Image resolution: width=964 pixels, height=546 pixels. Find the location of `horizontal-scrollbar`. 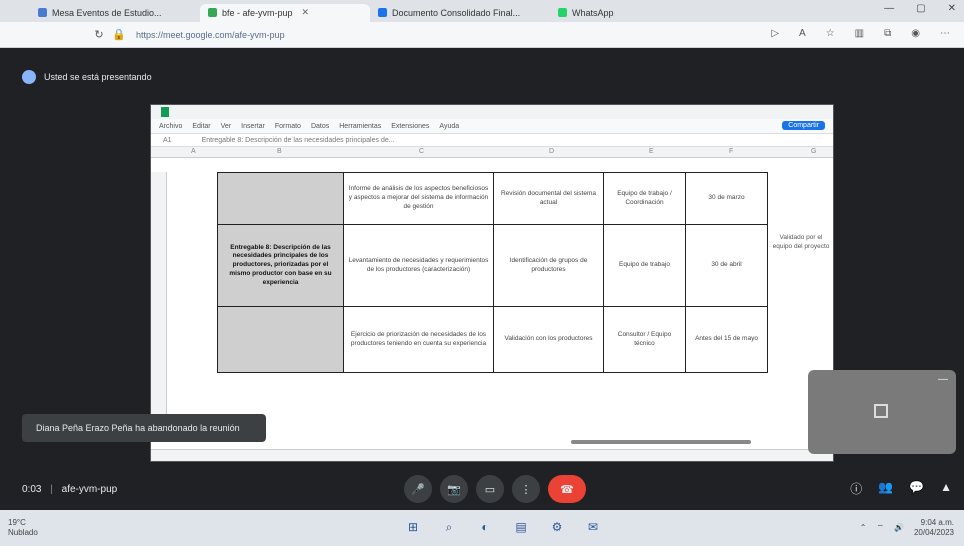

horizontal-scrollbar is located at coordinates (661, 442).